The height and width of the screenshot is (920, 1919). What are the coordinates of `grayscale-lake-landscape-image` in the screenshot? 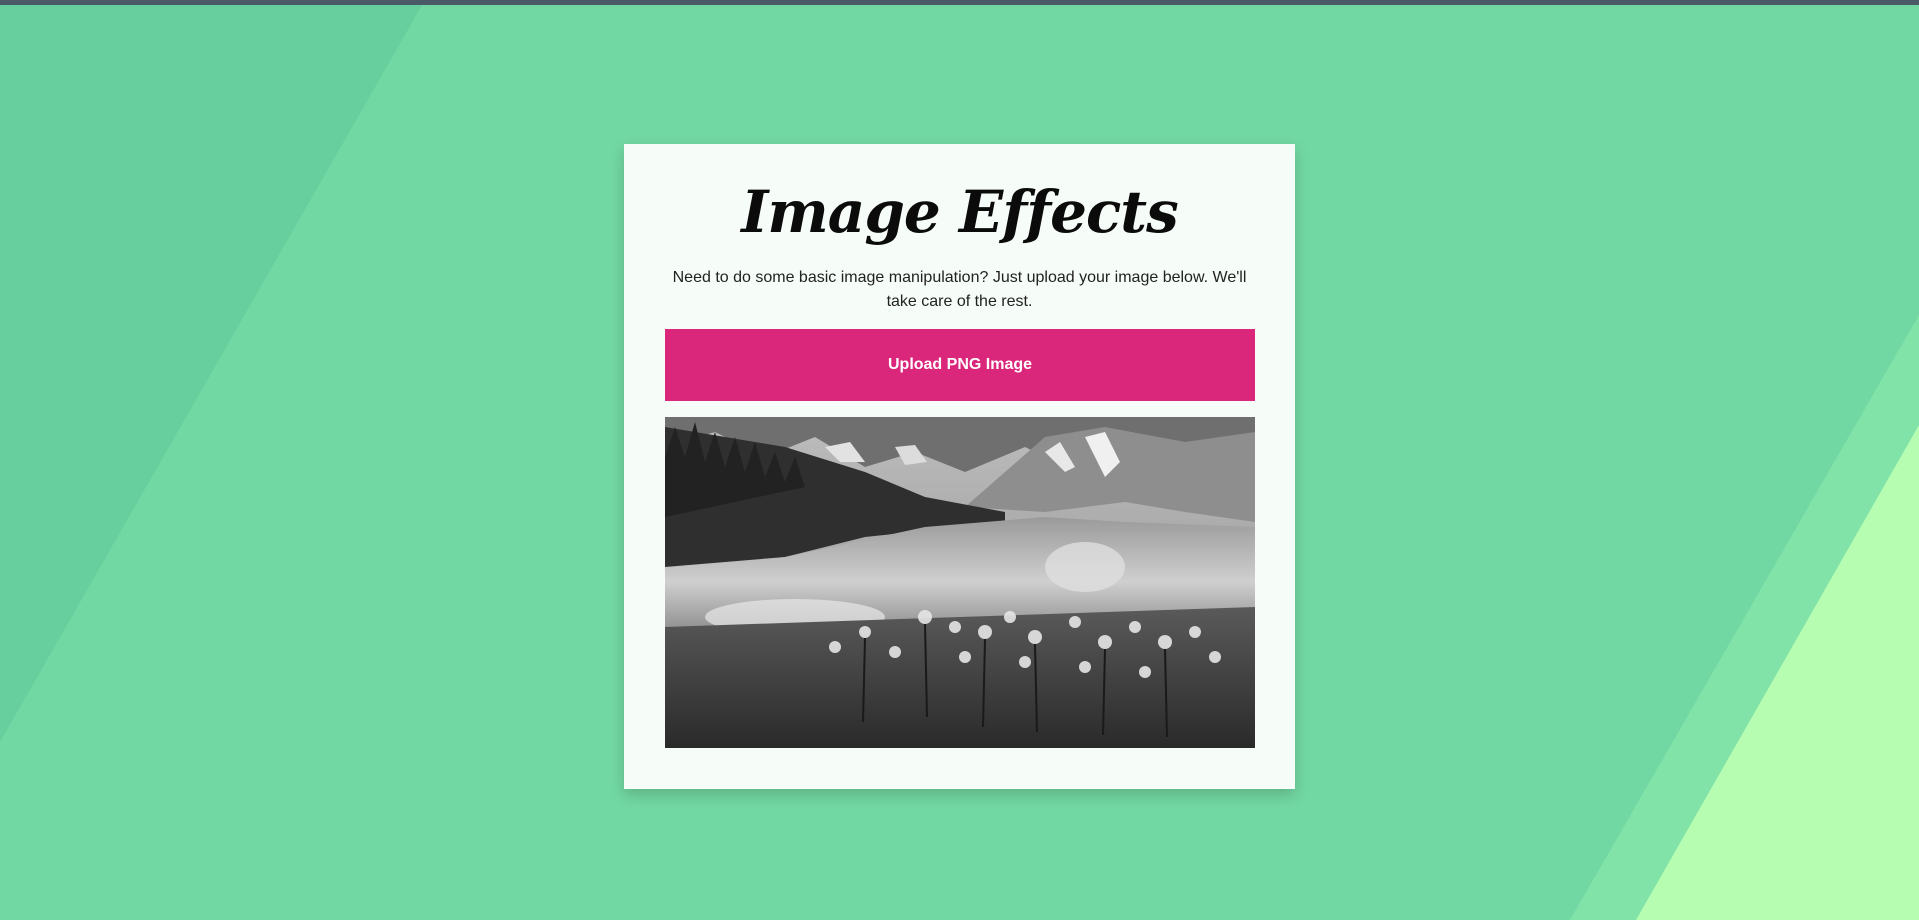 It's located at (960, 582).